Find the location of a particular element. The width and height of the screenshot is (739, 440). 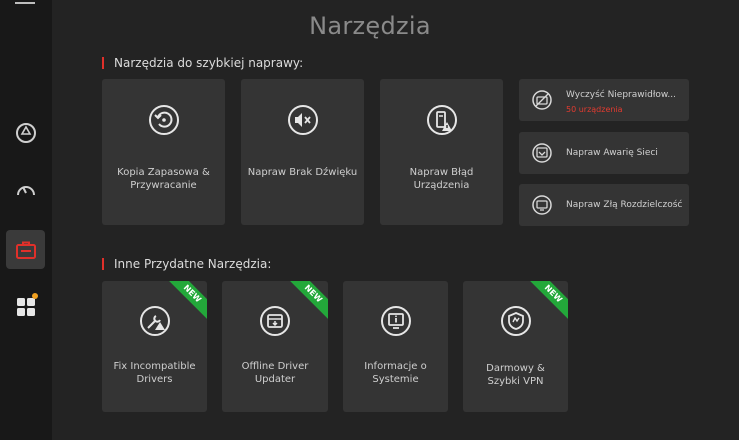

notification-dot is located at coordinates (35, 296).